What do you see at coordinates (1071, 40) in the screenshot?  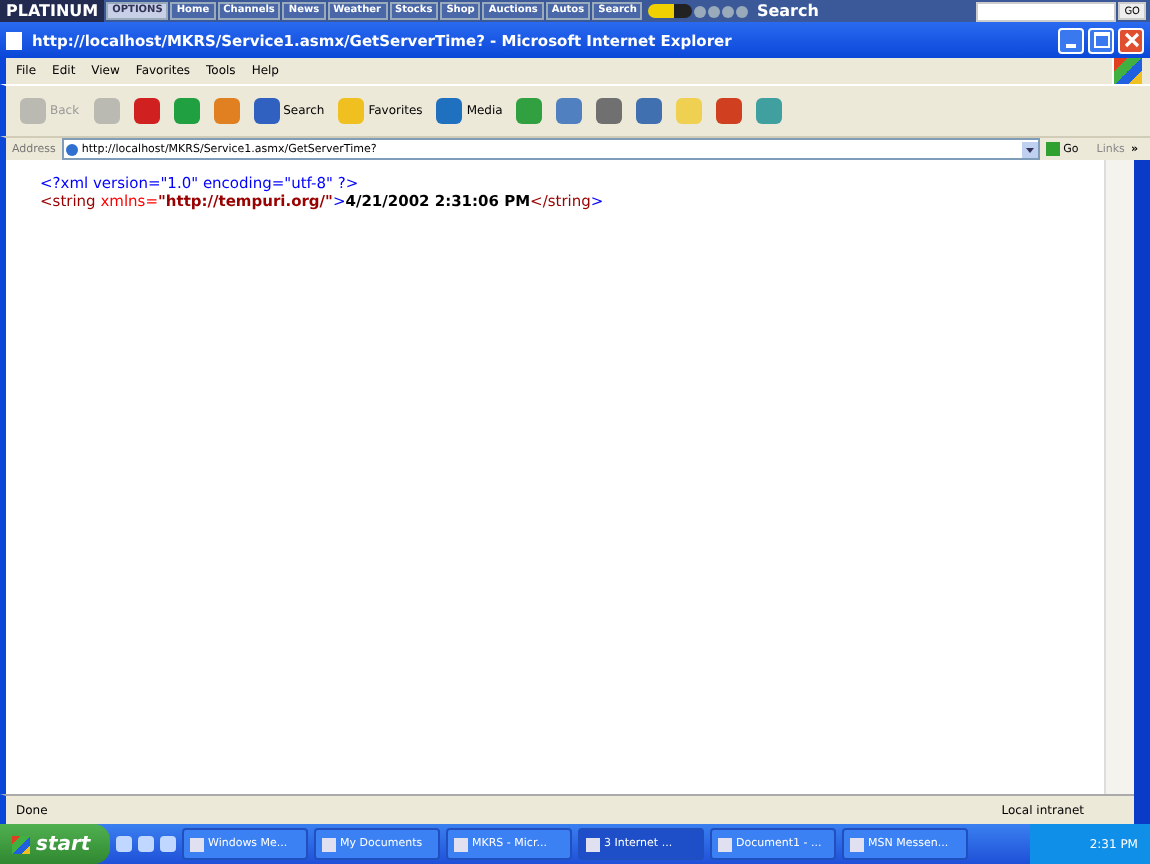 I see `minimize-button` at bounding box center [1071, 40].